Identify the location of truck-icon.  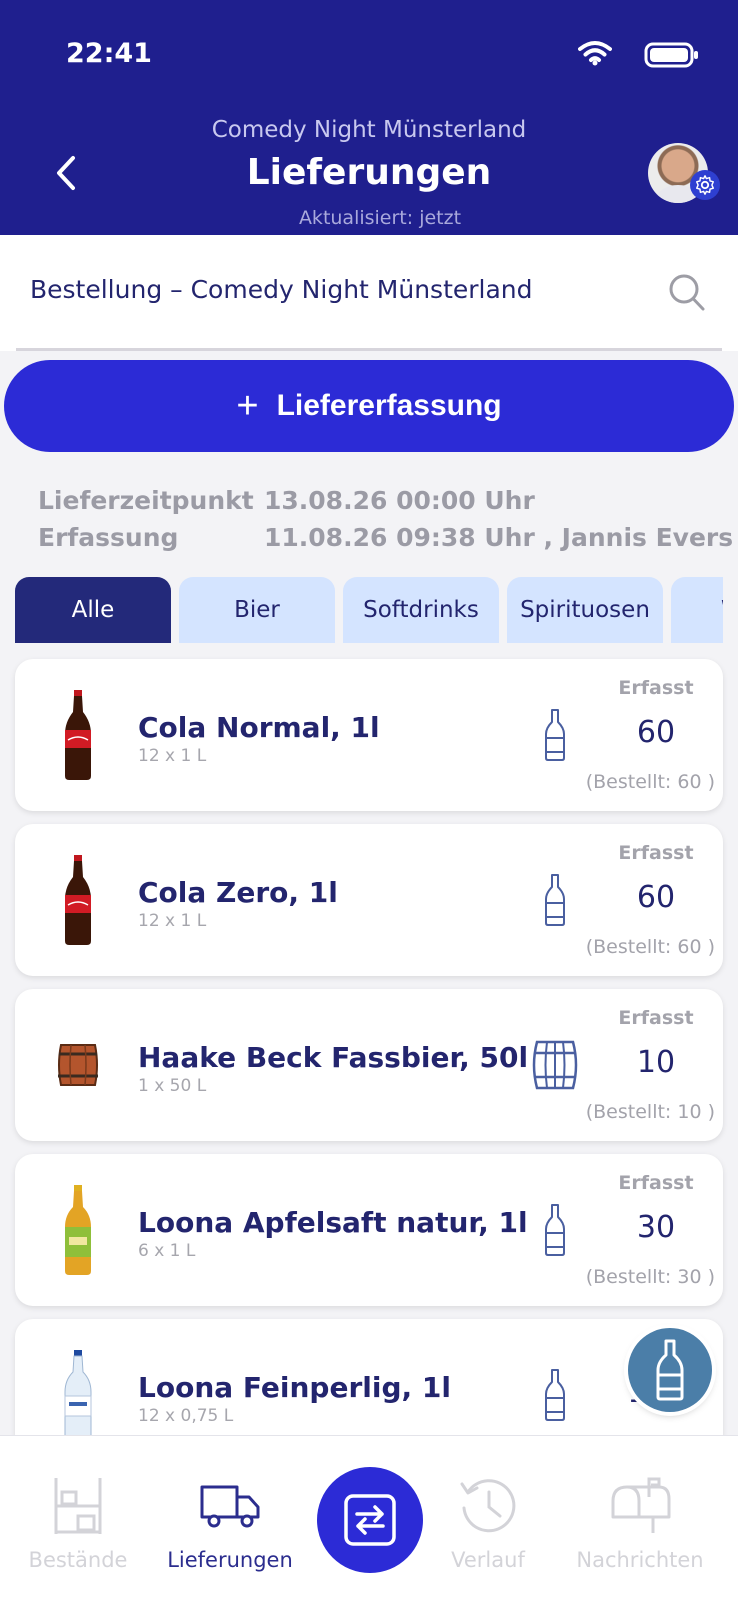
(230, 1506).